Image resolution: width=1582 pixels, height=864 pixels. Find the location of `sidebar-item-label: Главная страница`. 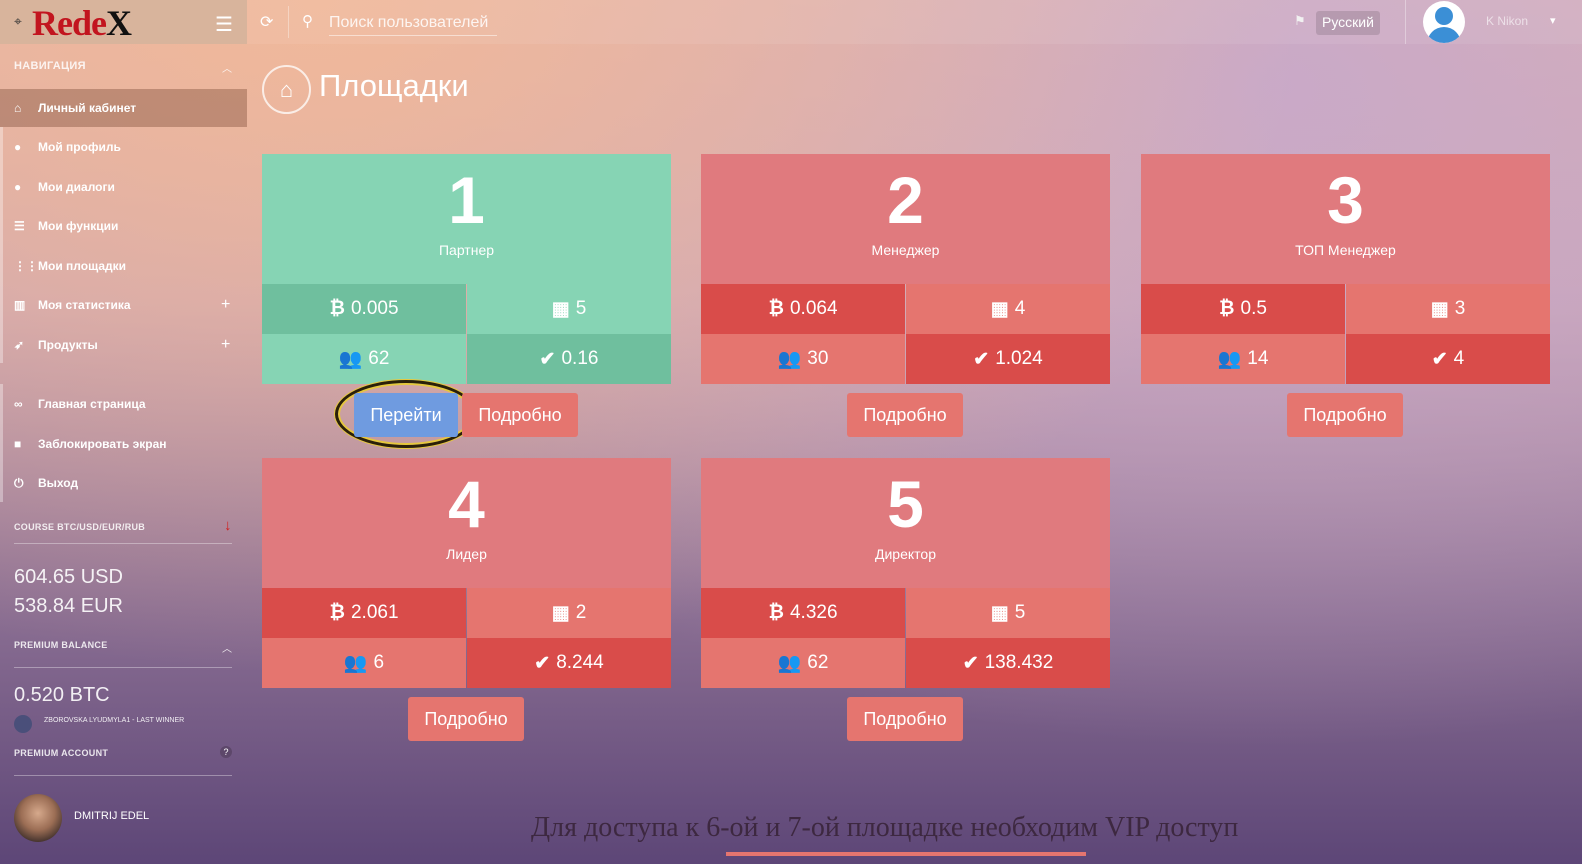

sidebar-item-label: Главная страница is located at coordinates (92, 404).